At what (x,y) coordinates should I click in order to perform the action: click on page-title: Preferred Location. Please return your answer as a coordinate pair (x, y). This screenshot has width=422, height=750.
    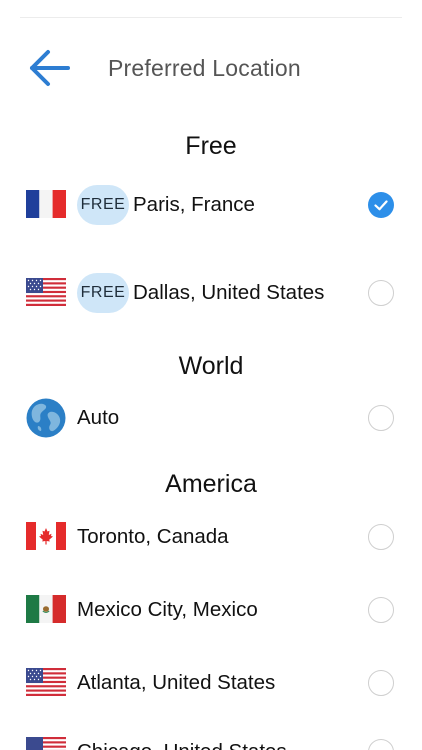
    Looking at the image, I should click on (204, 68).